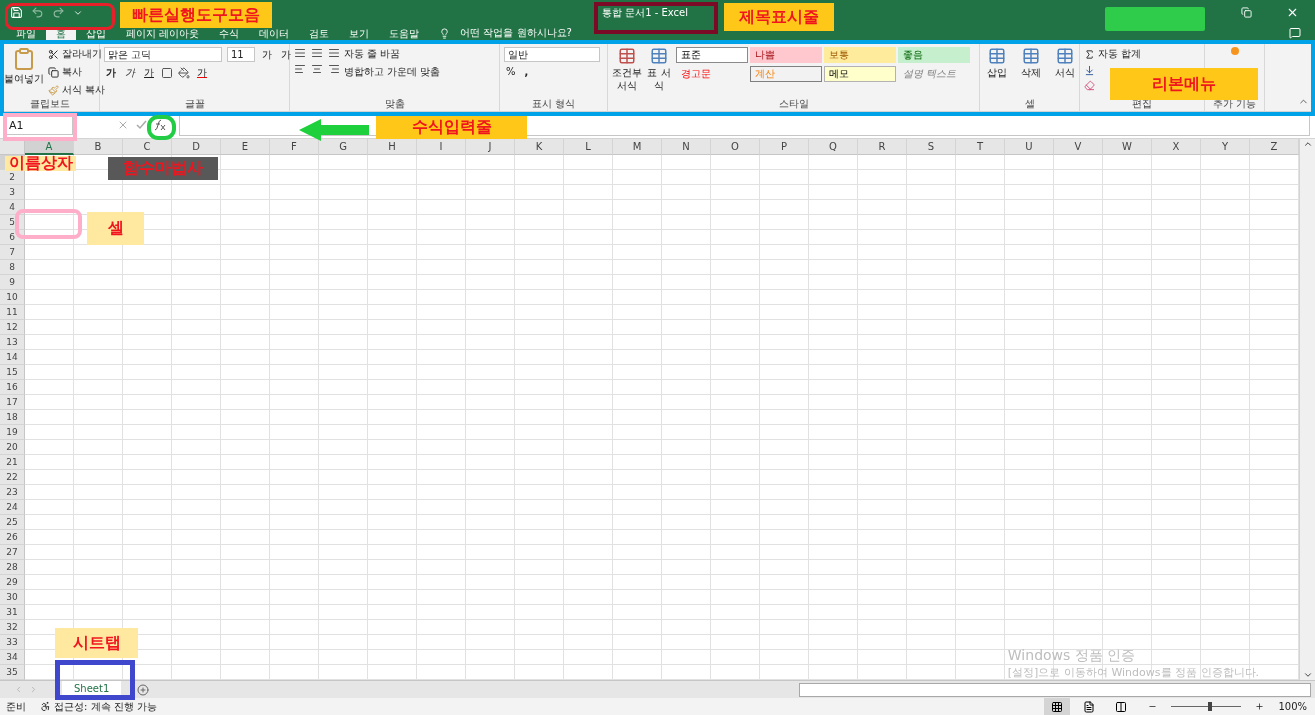 This screenshot has height=715, width=1315. Describe the element at coordinates (24, 59) in the screenshot. I see `clipboard-icon` at that location.